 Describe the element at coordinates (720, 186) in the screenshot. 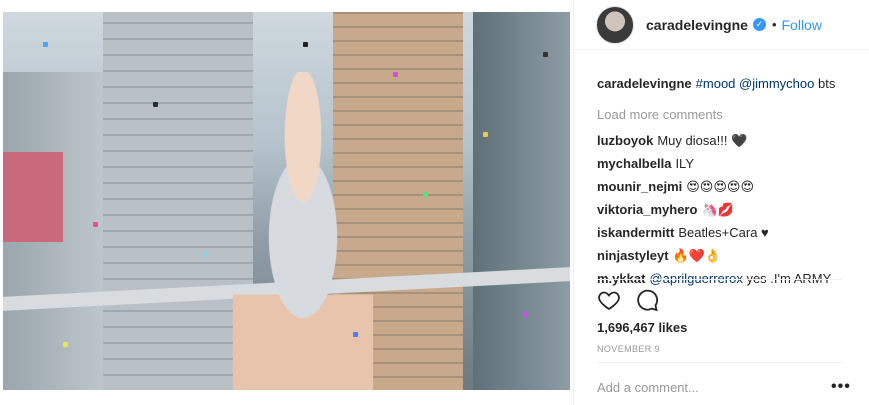

I see `comment-text: 😍😍😍😍😍` at that location.